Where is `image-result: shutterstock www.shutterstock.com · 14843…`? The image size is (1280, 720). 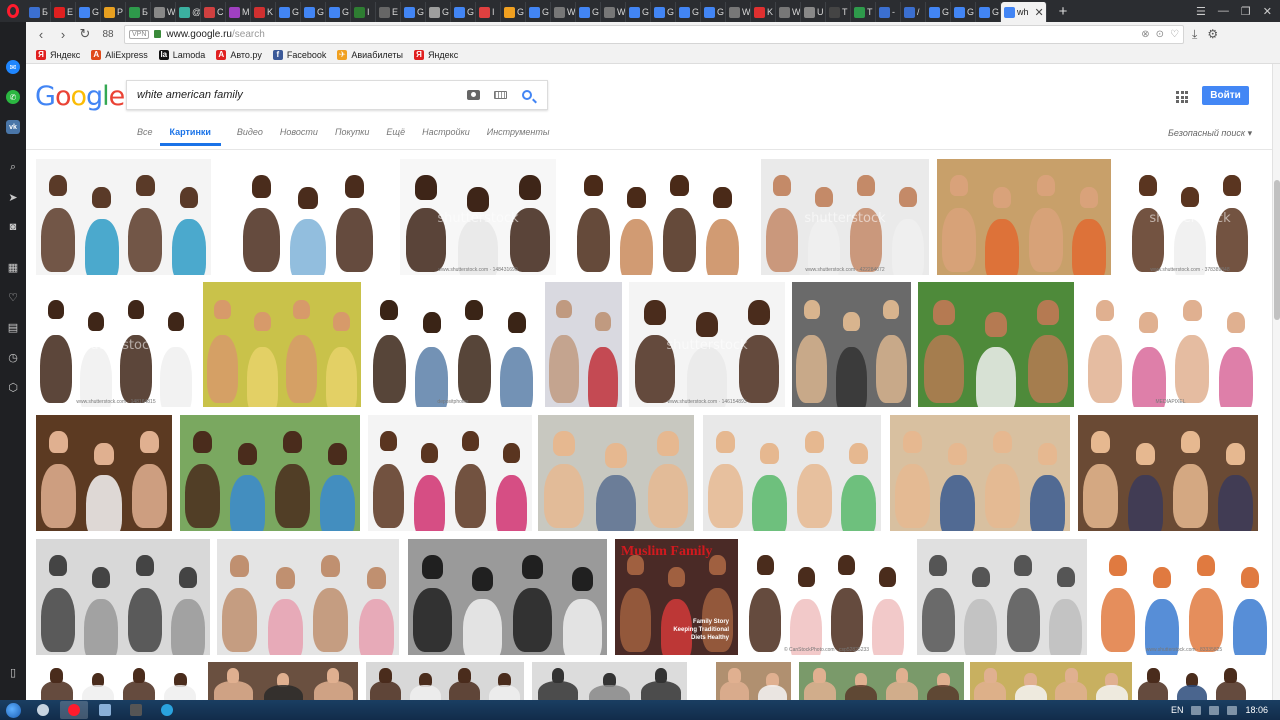 image-result: shutterstock www.shutterstock.com · 14843… is located at coordinates (478, 217).